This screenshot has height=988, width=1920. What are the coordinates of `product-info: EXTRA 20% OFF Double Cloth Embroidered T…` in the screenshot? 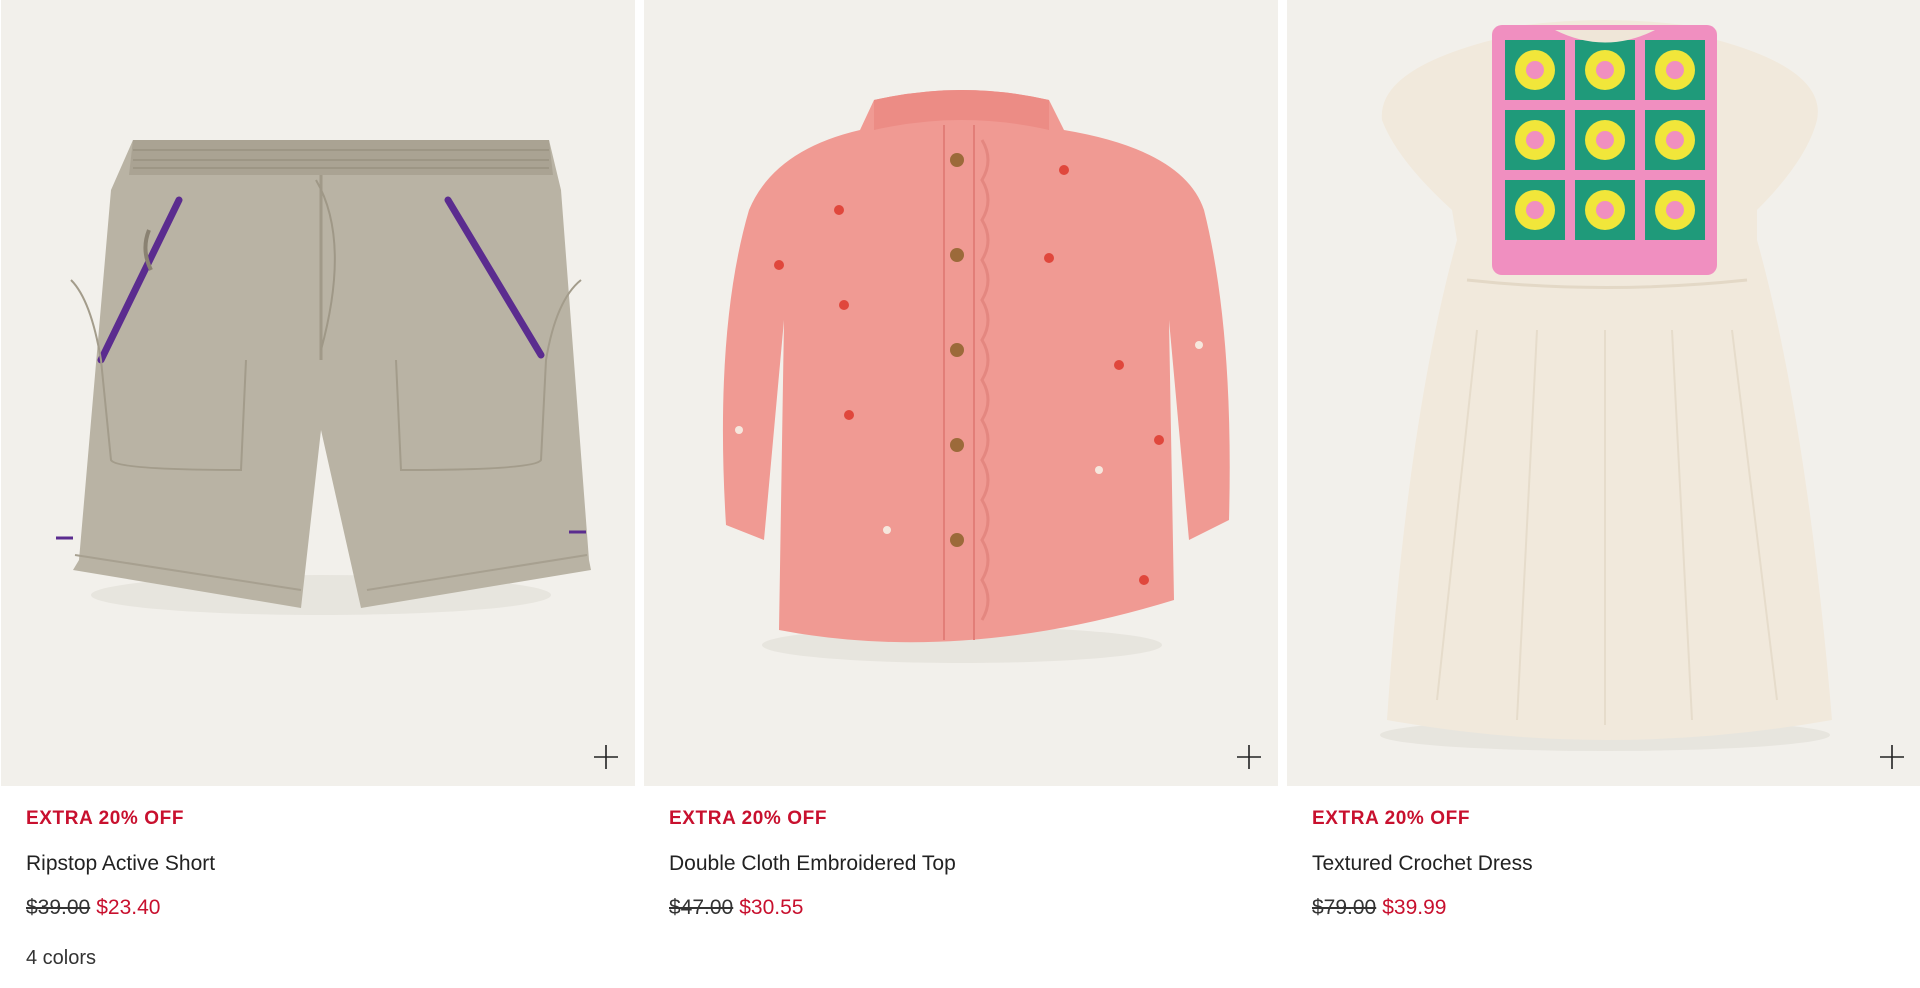 It's located at (961, 853).